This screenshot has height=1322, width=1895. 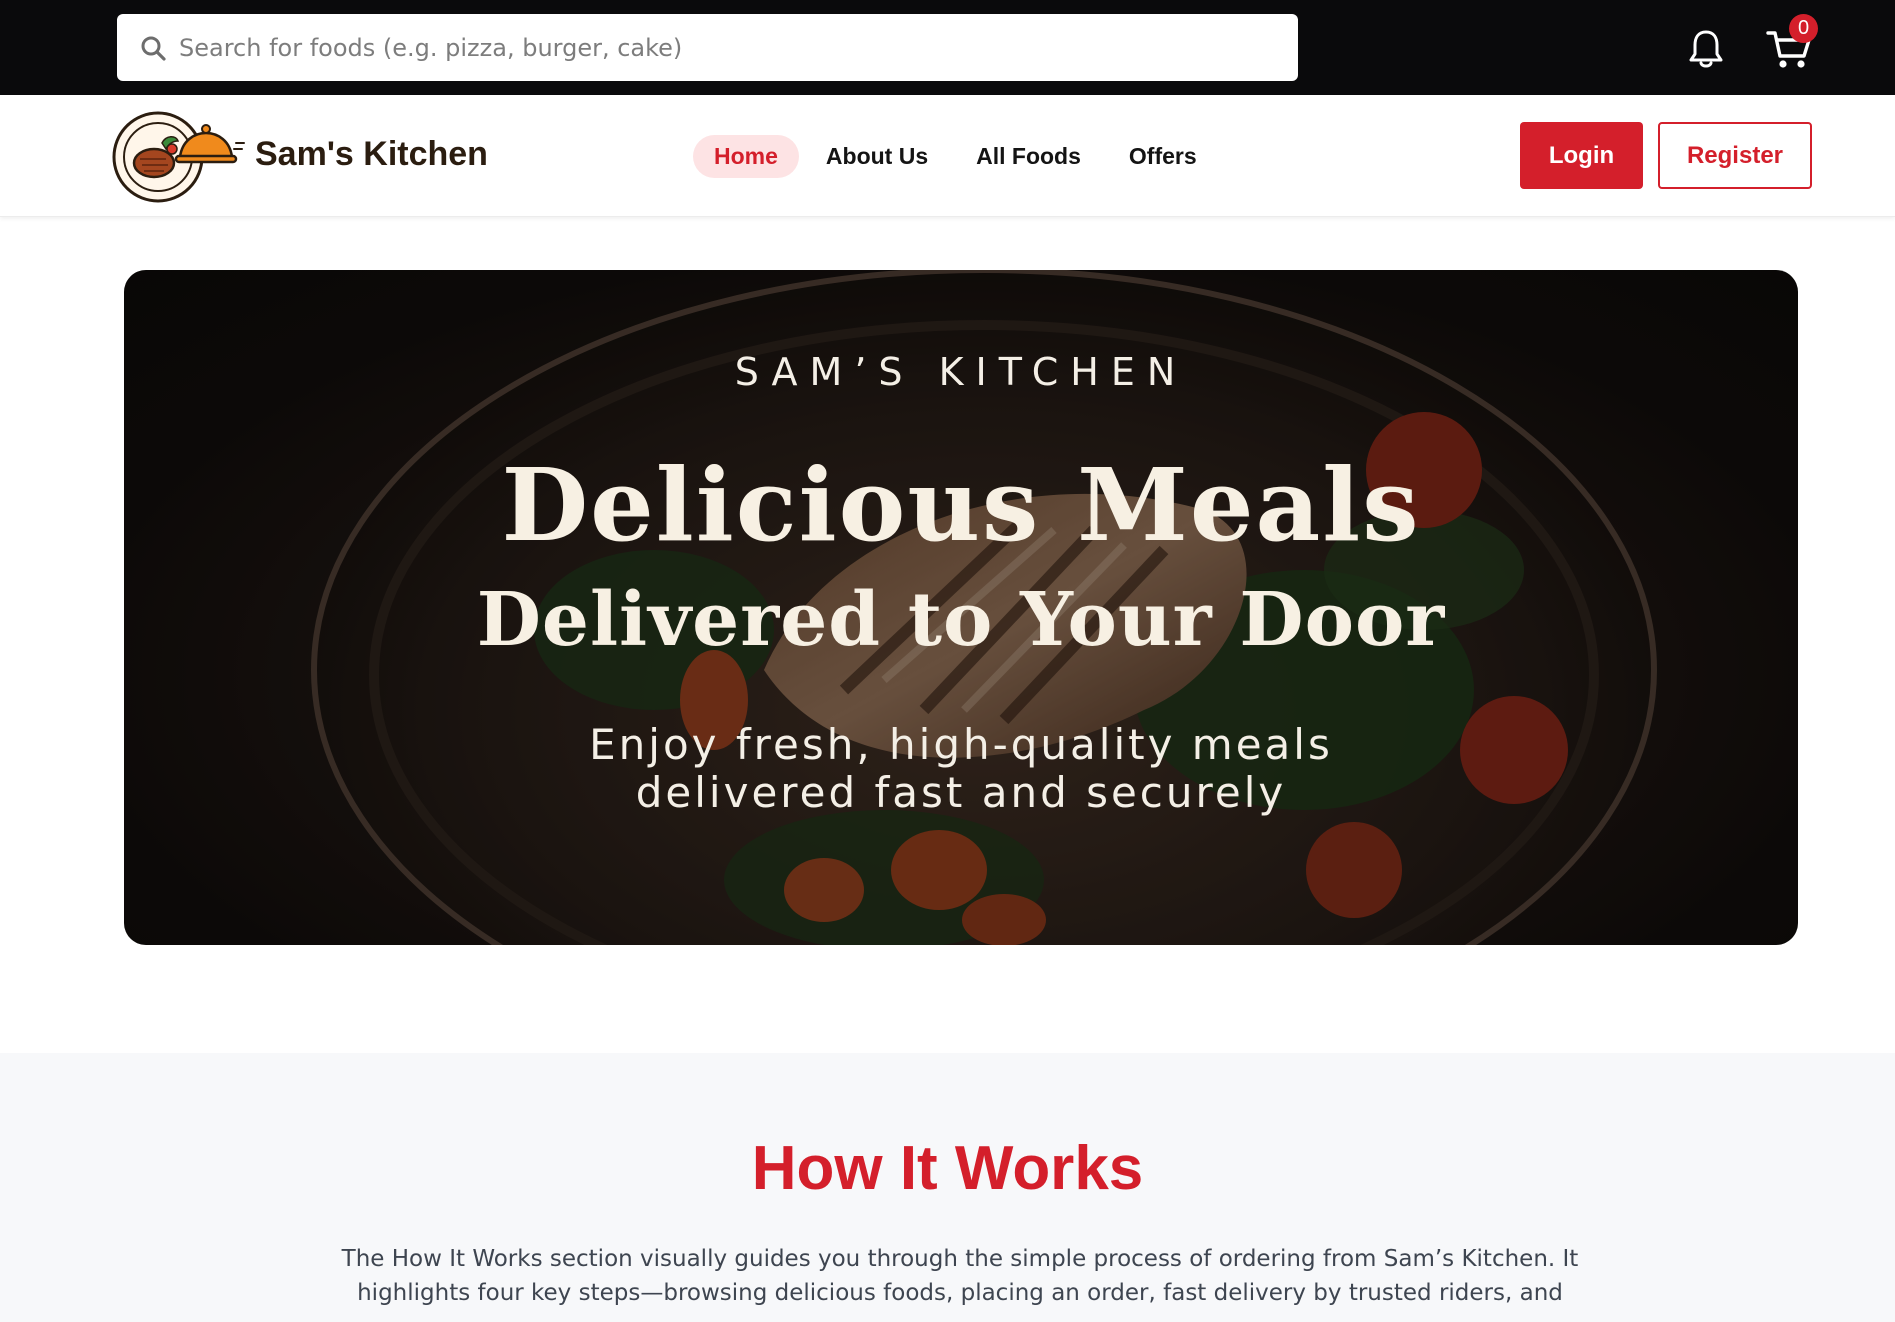 I want to click on hero-subtitle-line-1: Enjoy fresh, high-quality meals, so click(x=961, y=744).